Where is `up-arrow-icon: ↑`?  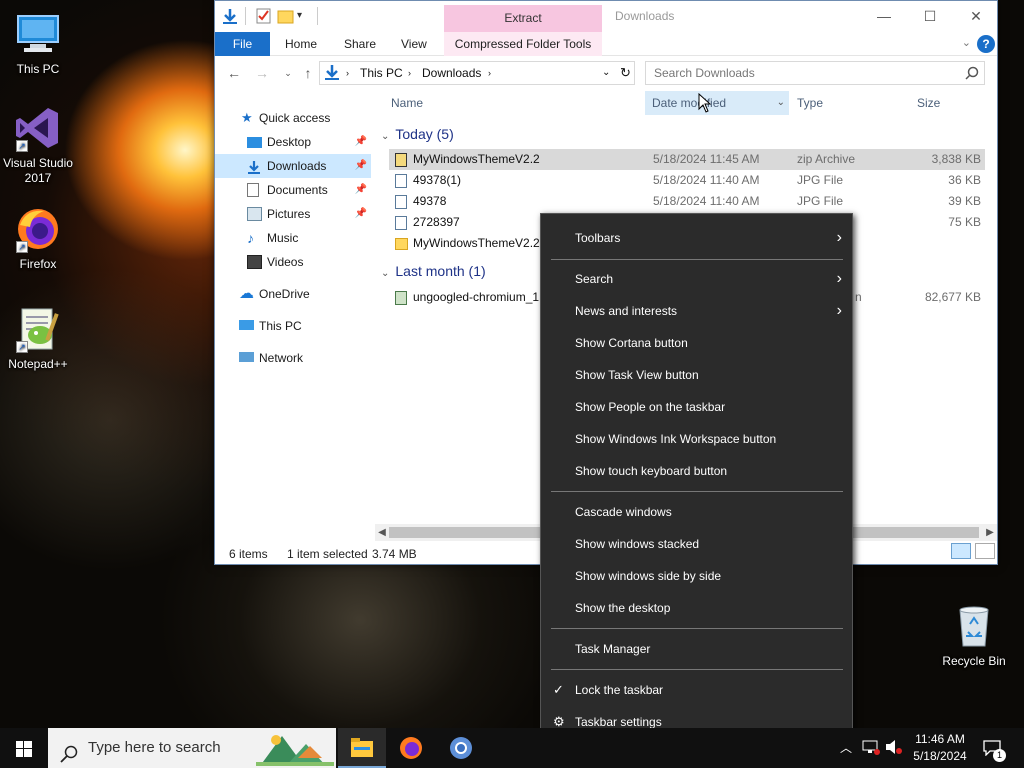
up-arrow-icon: ↑ is located at coordinates (308, 73).